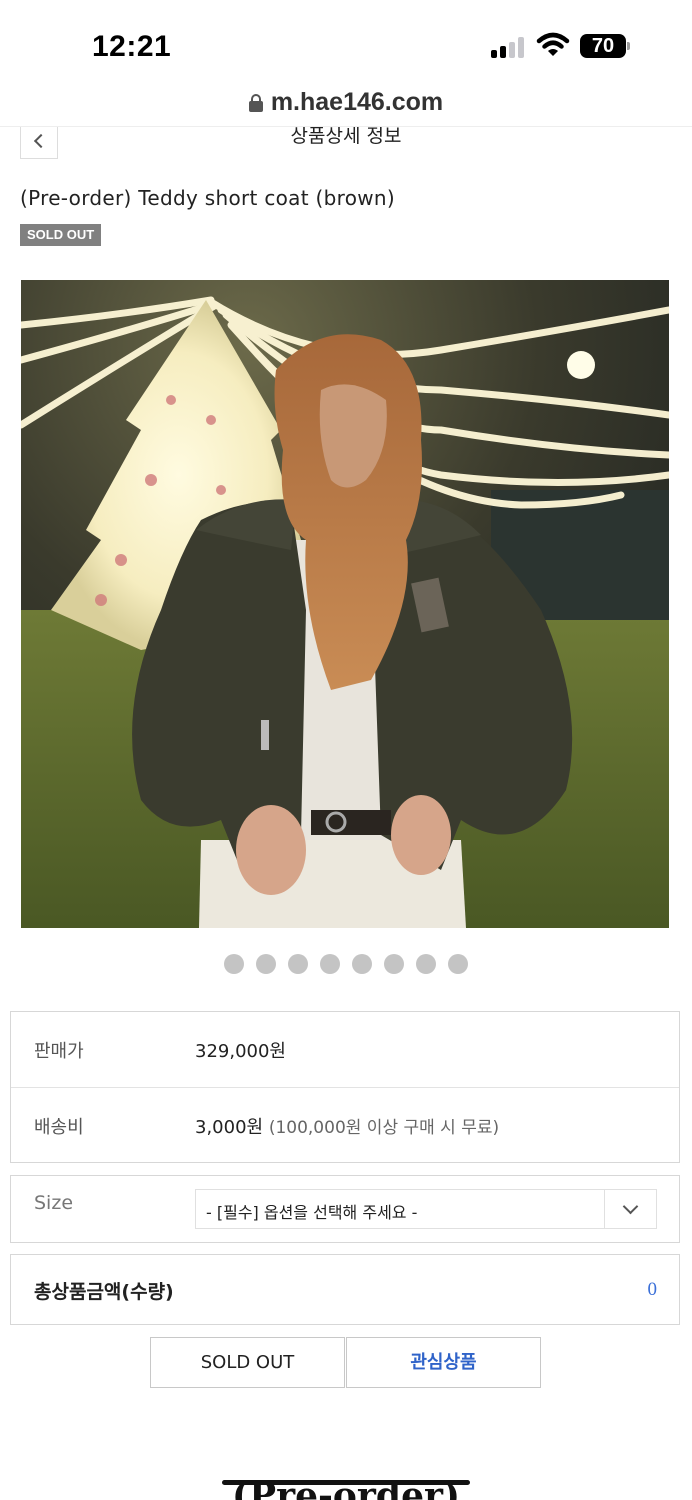 This screenshot has height=1500, width=692. What do you see at coordinates (426, 1209) in the screenshot?
I see `size-select: - [필수] 옵션을 선택해 주세요 -` at bounding box center [426, 1209].